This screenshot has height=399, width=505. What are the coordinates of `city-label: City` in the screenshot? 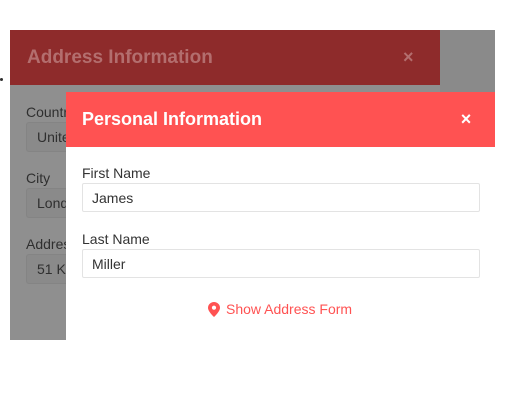 It's located at (38, 178).